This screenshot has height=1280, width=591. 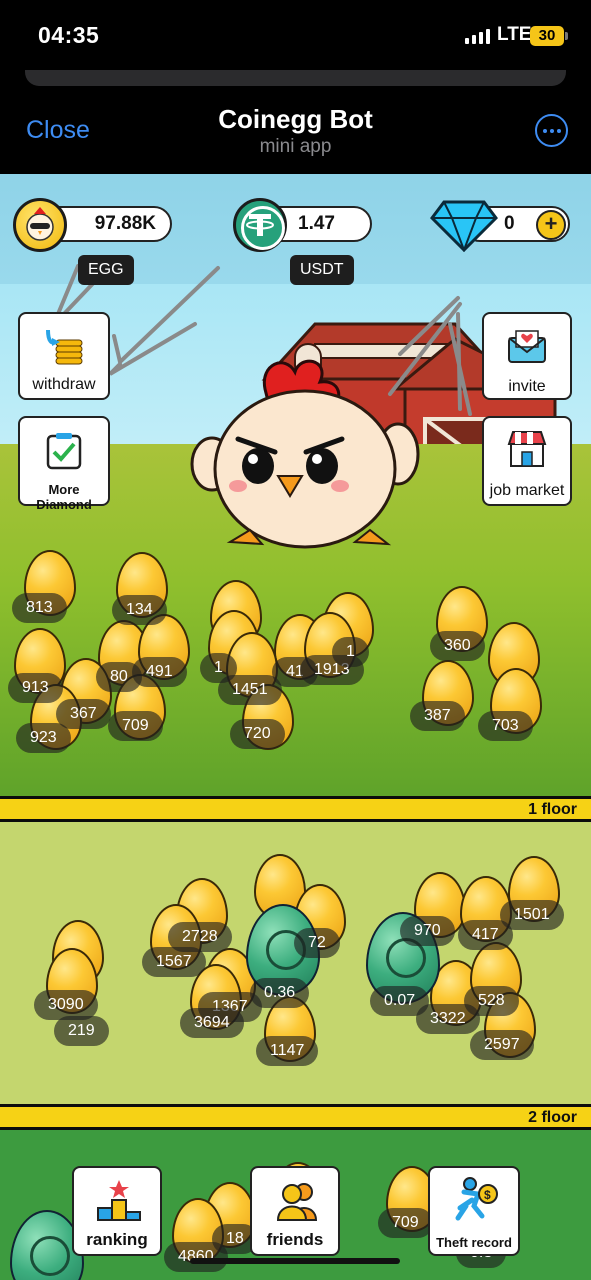 I want to click on home-indicator, so click(x=295, y=1261).